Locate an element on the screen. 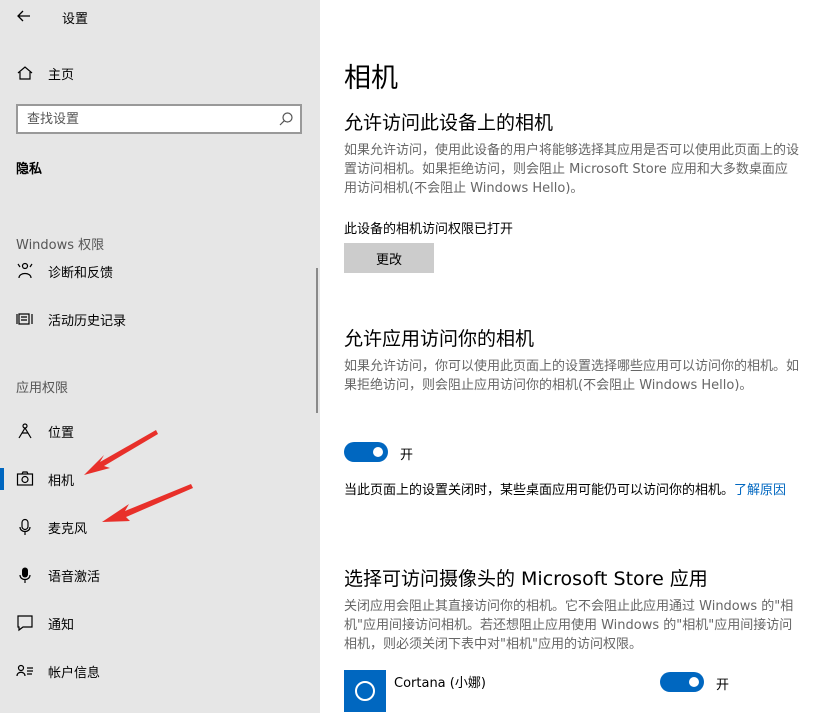 The height and width of the screenshot is (713, 827). app-row-cortana: Cortana (小娜) 开 is located at coordinates (579, 690).